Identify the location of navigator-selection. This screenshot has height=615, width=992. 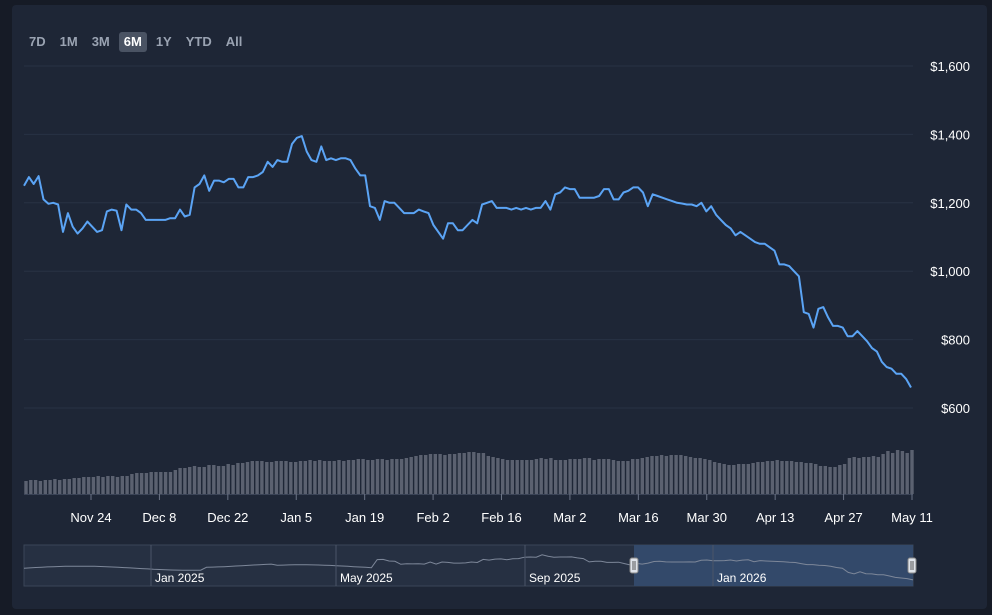
(773, 565).